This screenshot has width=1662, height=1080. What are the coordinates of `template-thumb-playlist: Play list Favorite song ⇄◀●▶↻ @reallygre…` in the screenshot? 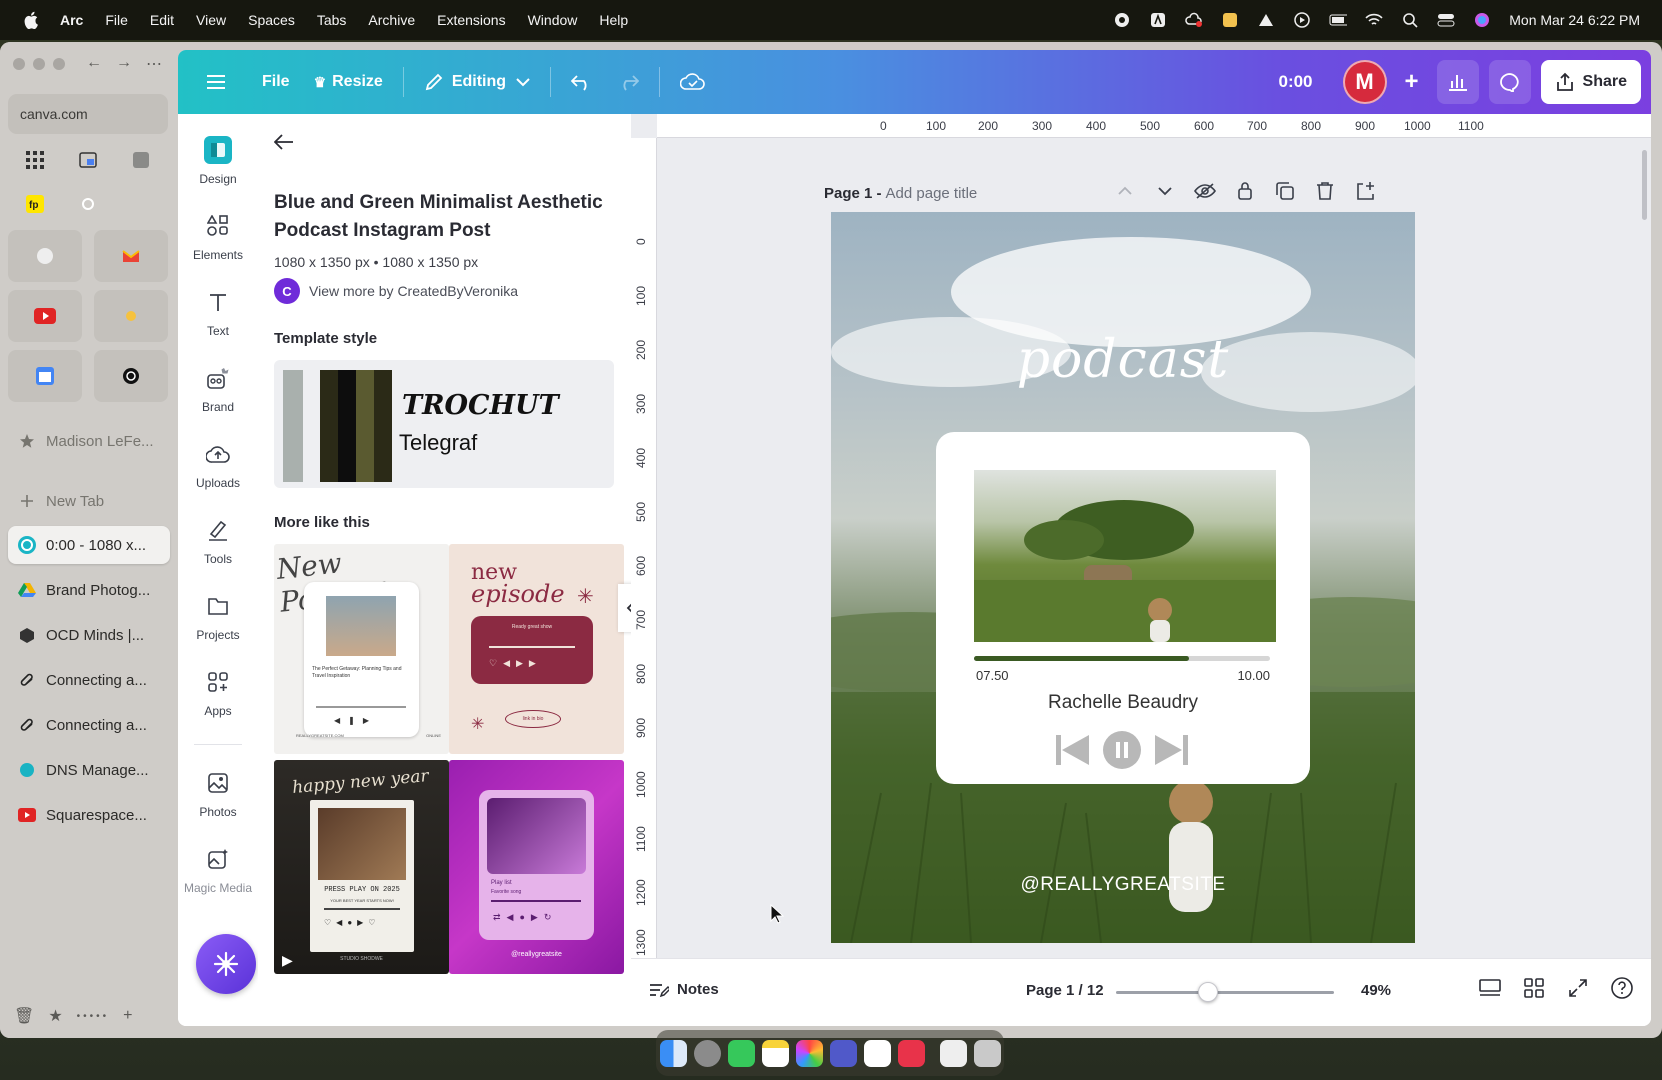 It's located at (536, 867).